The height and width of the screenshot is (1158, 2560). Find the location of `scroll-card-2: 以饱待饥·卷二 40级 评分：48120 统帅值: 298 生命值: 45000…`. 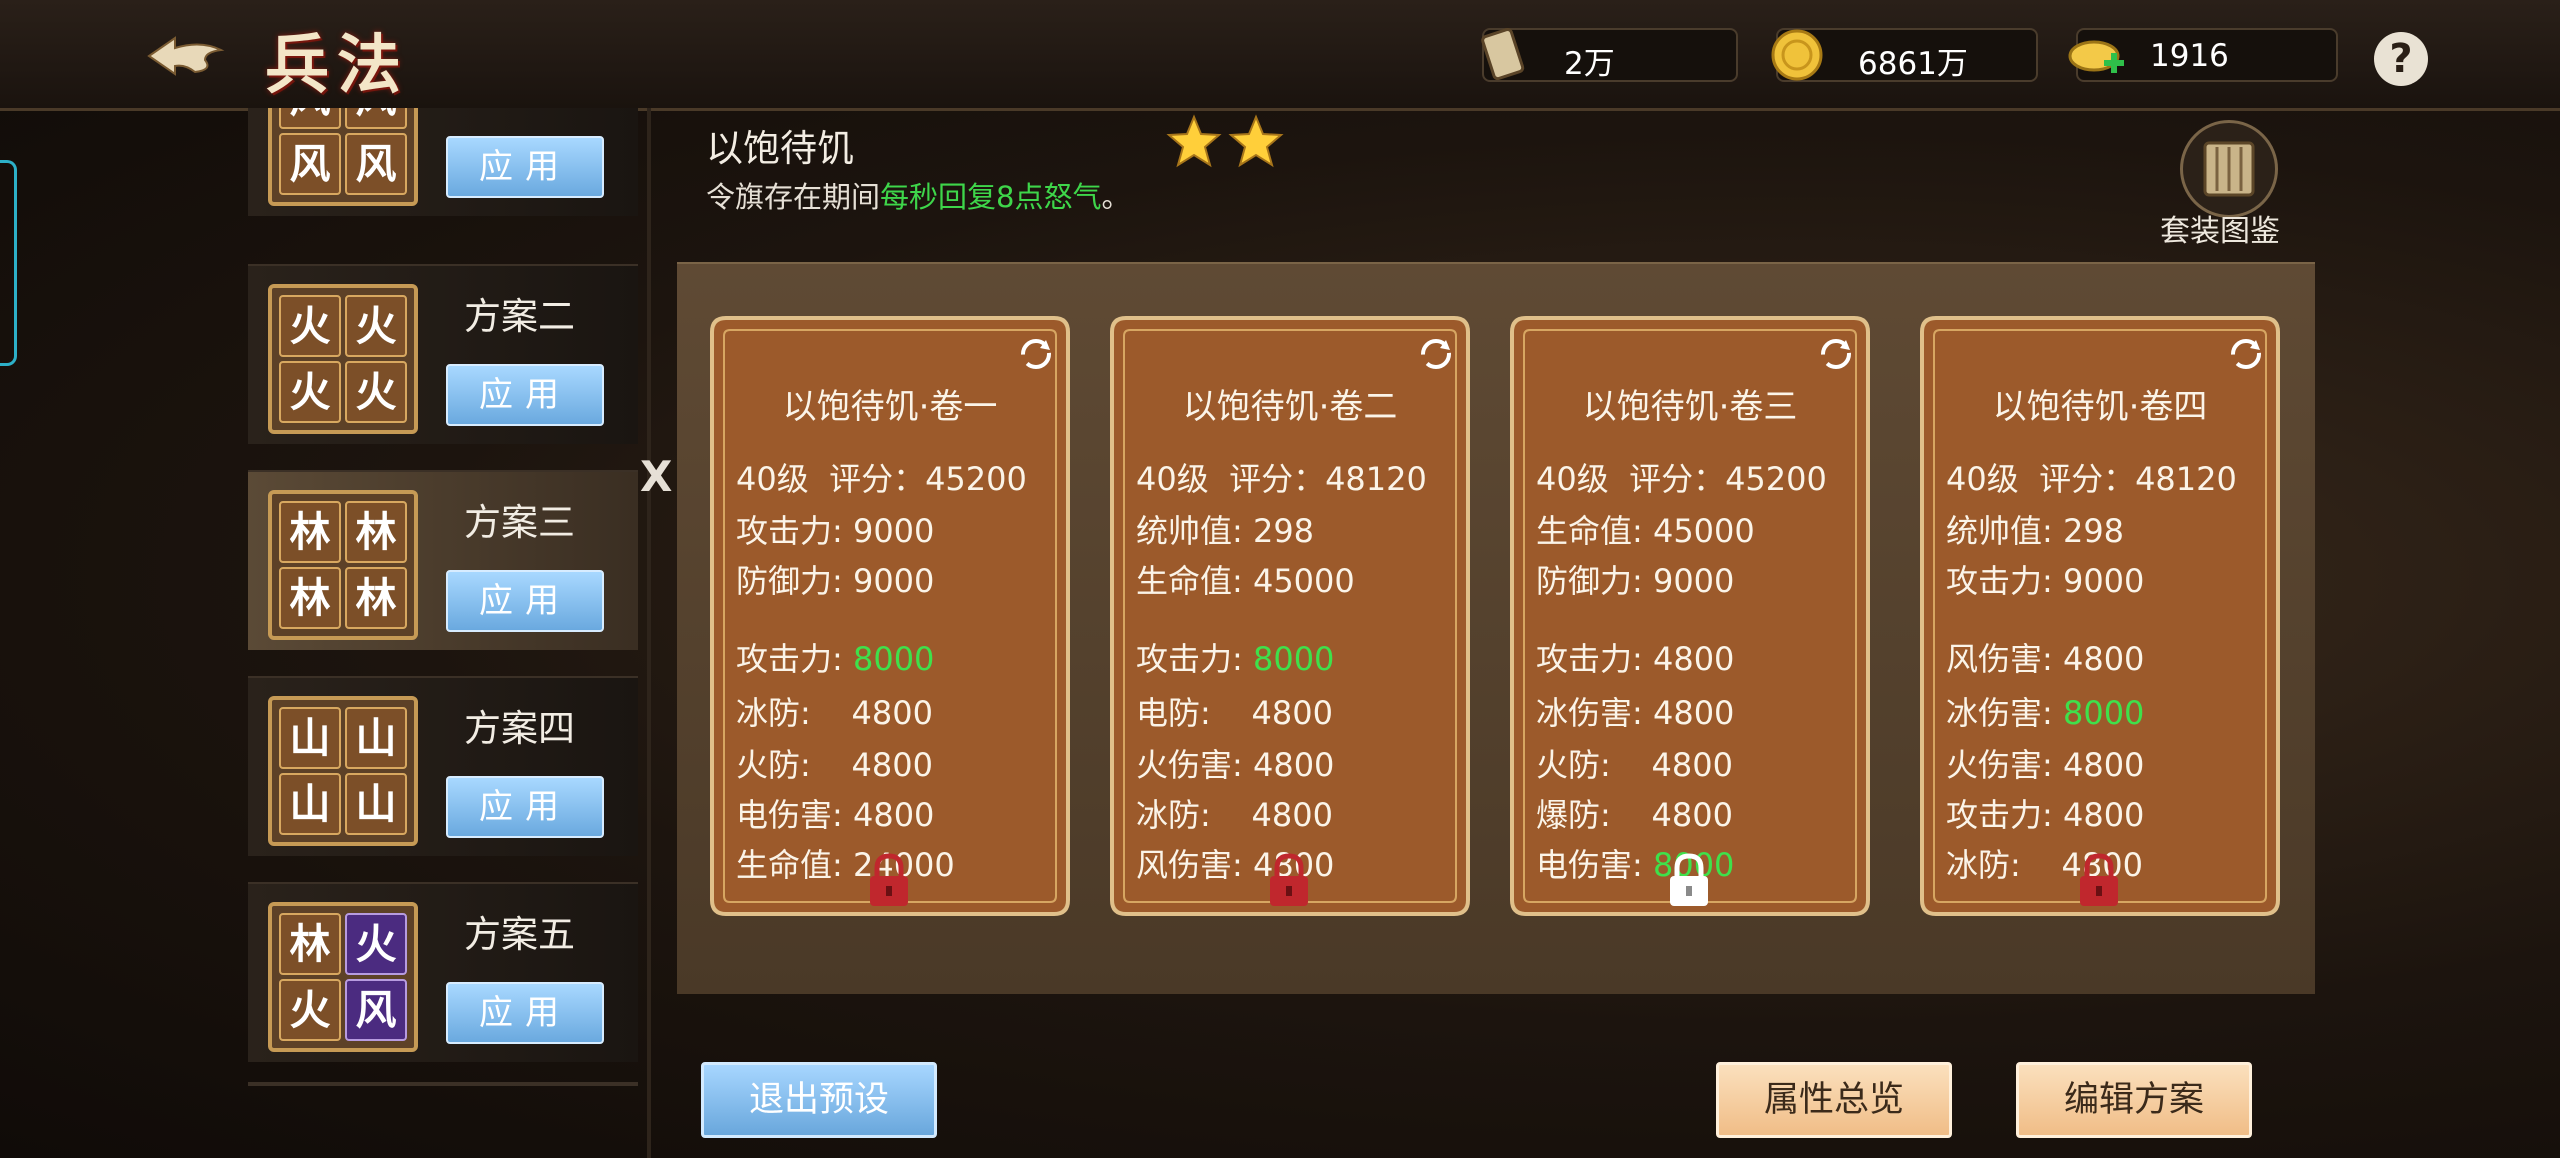

scroll-card-2: 以饱待饥·卷二 40级 评分：48120 统帅值: 298 生命值: 45000… is located at coordinates (1290, 616).